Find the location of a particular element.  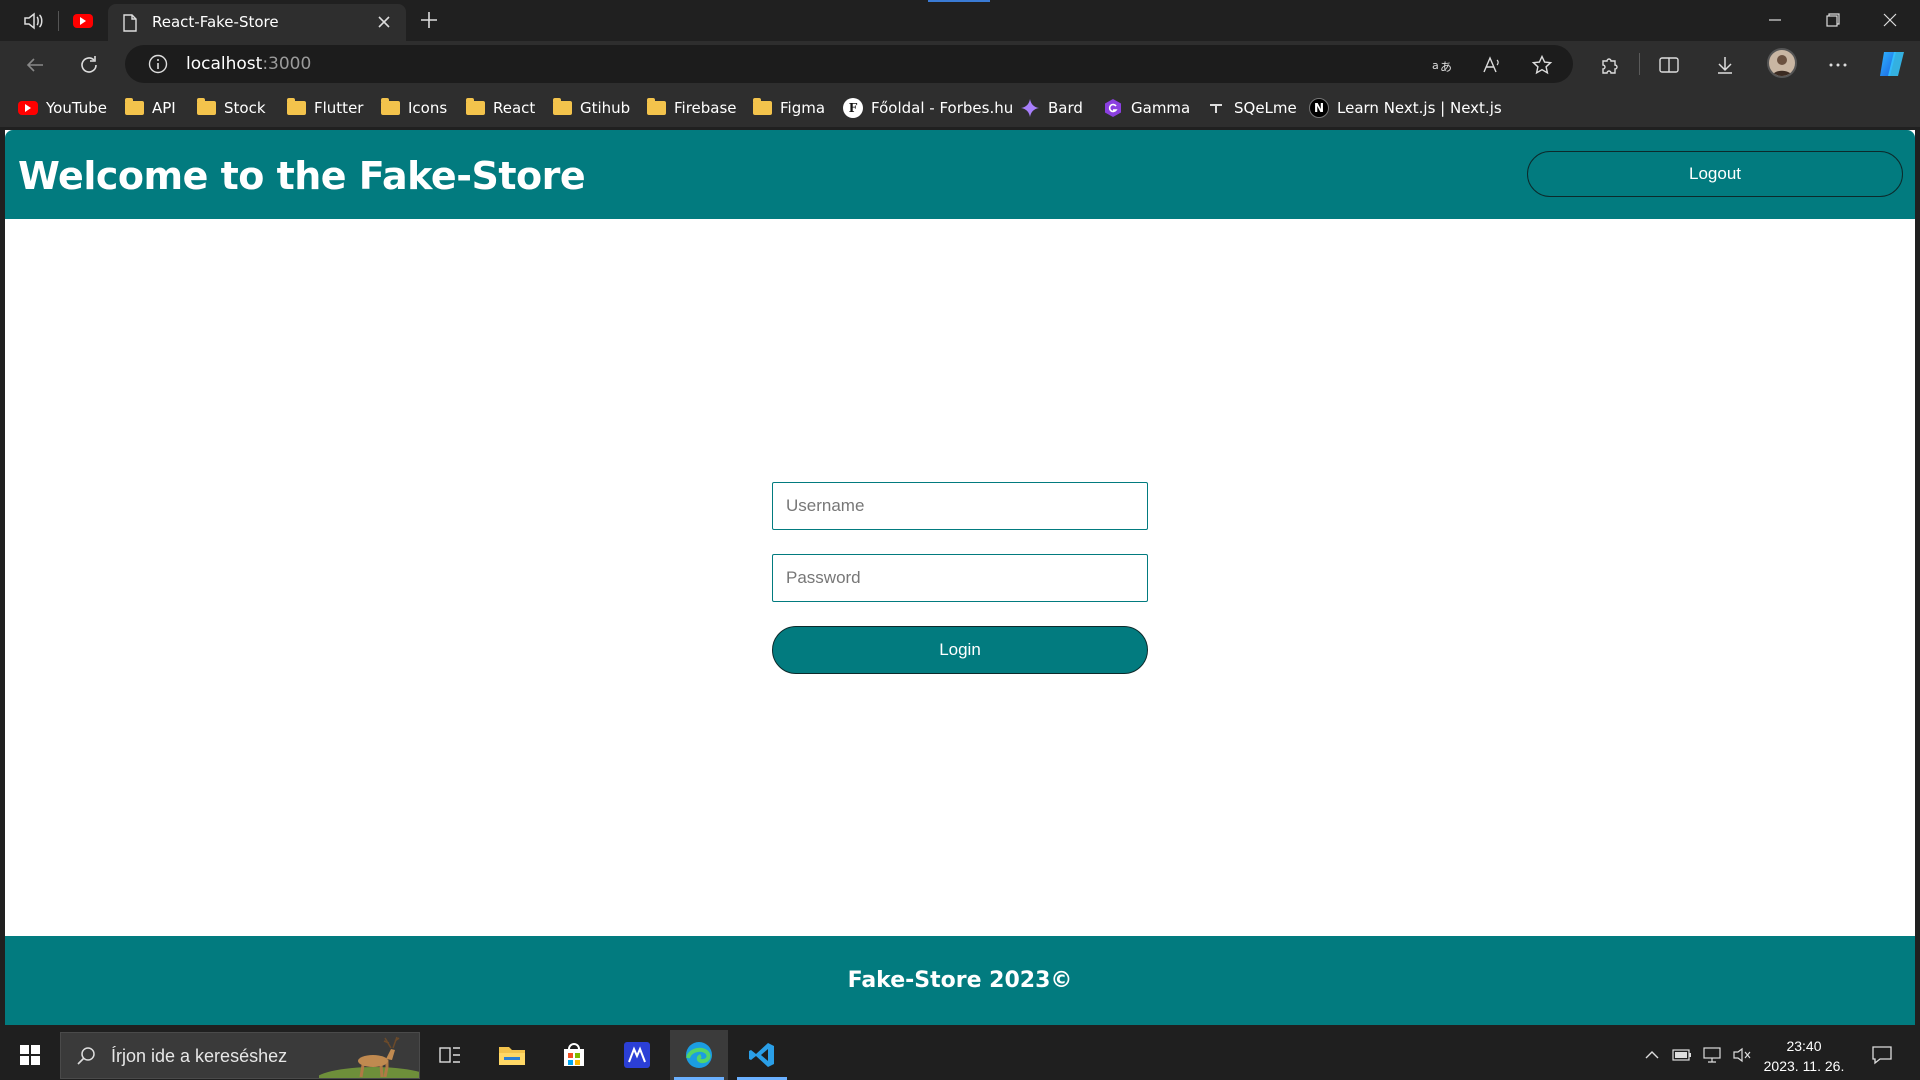

taskbar-file-explorer is located at coordinates (512, 1055).